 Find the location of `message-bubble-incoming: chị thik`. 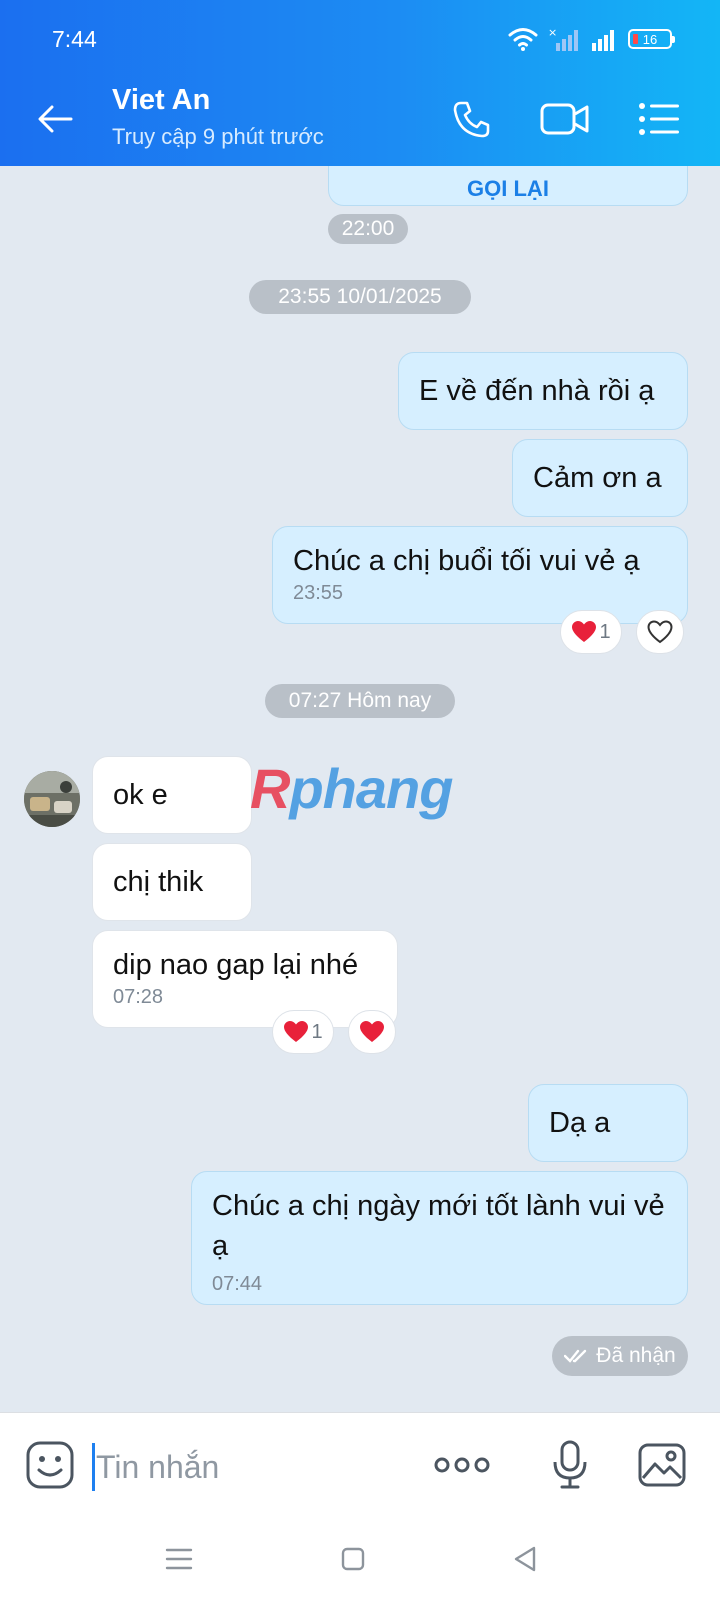

message-bubble-incoming: chị thik is located at coordinates (172, 882).